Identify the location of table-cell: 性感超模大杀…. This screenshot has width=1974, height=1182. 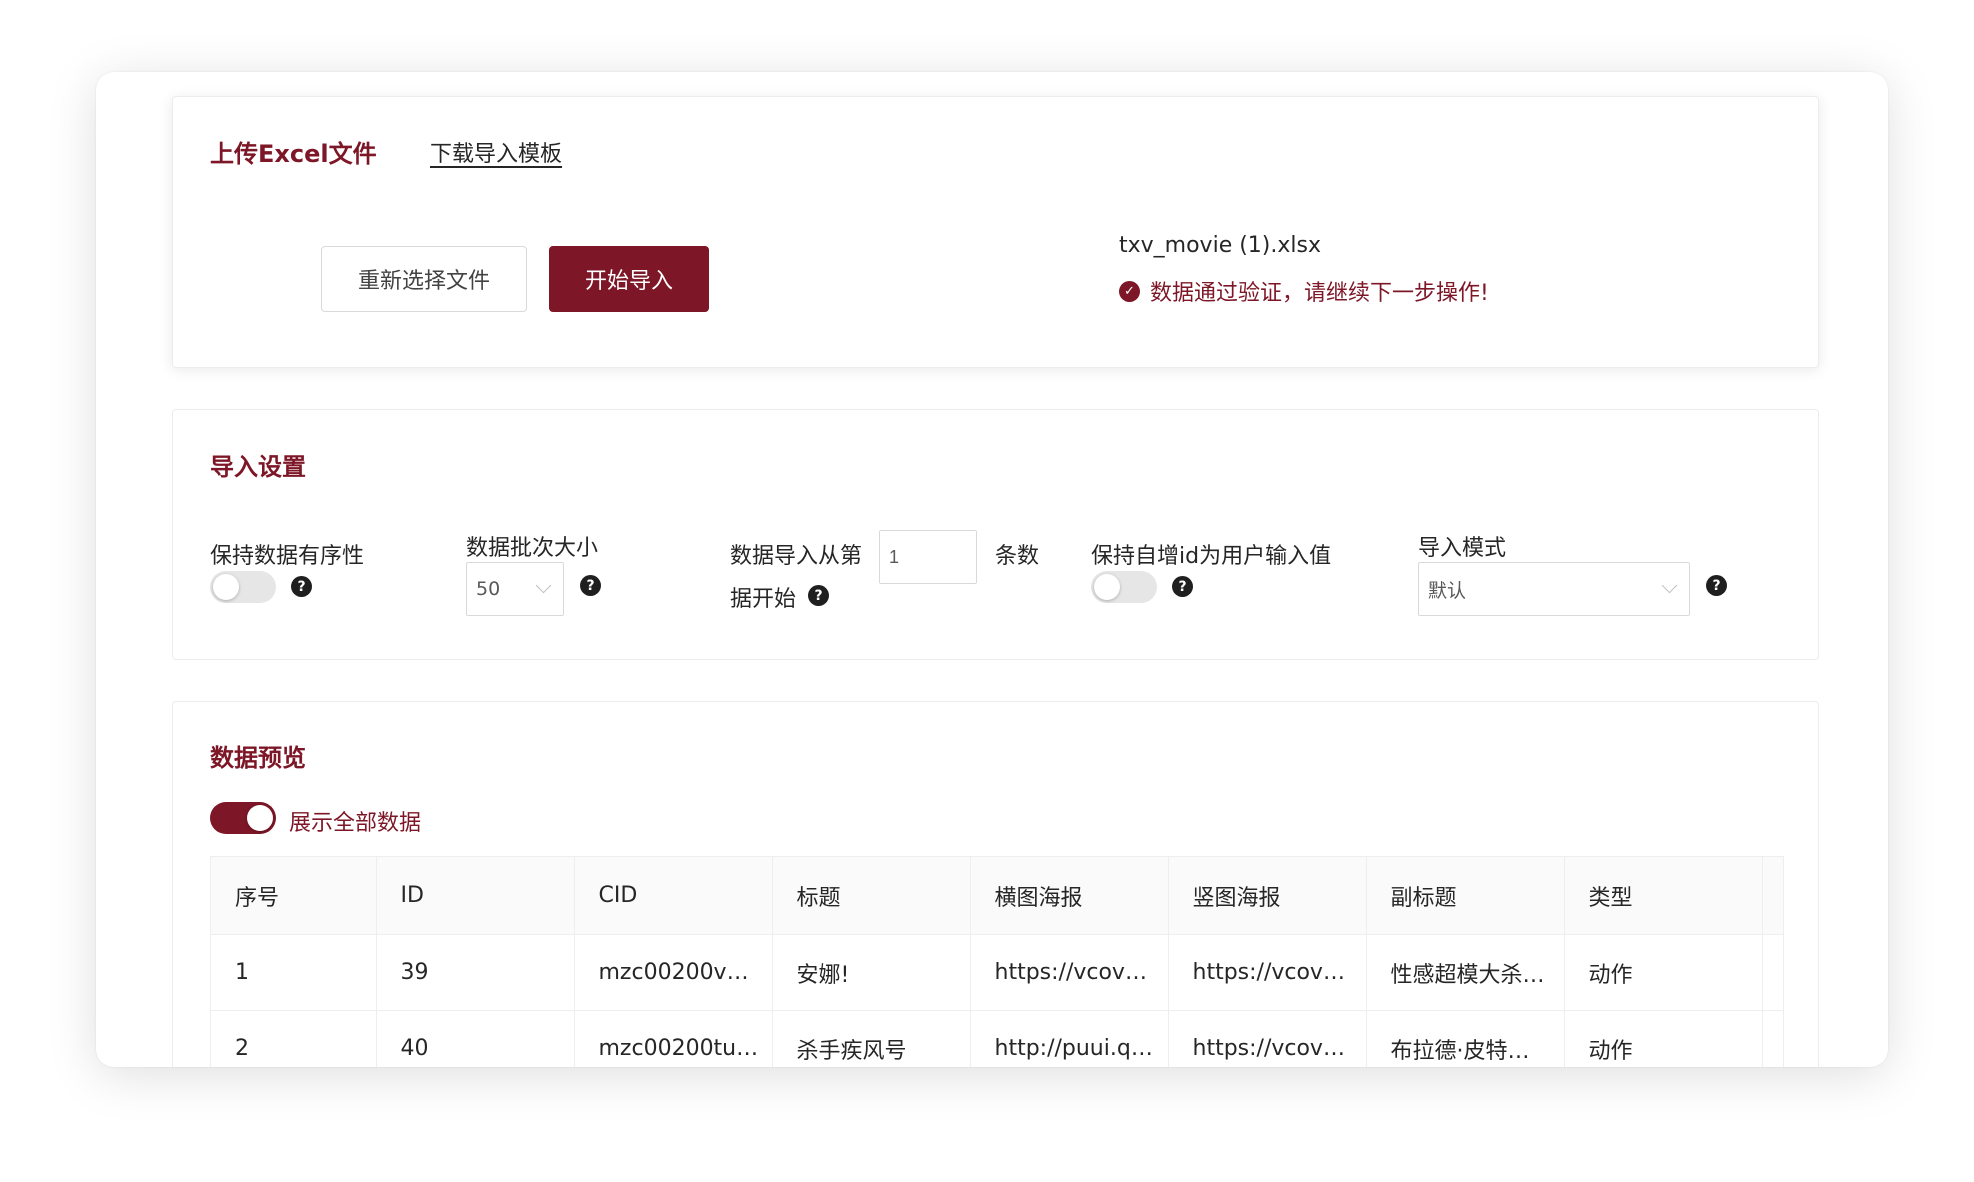
(1465, 972).